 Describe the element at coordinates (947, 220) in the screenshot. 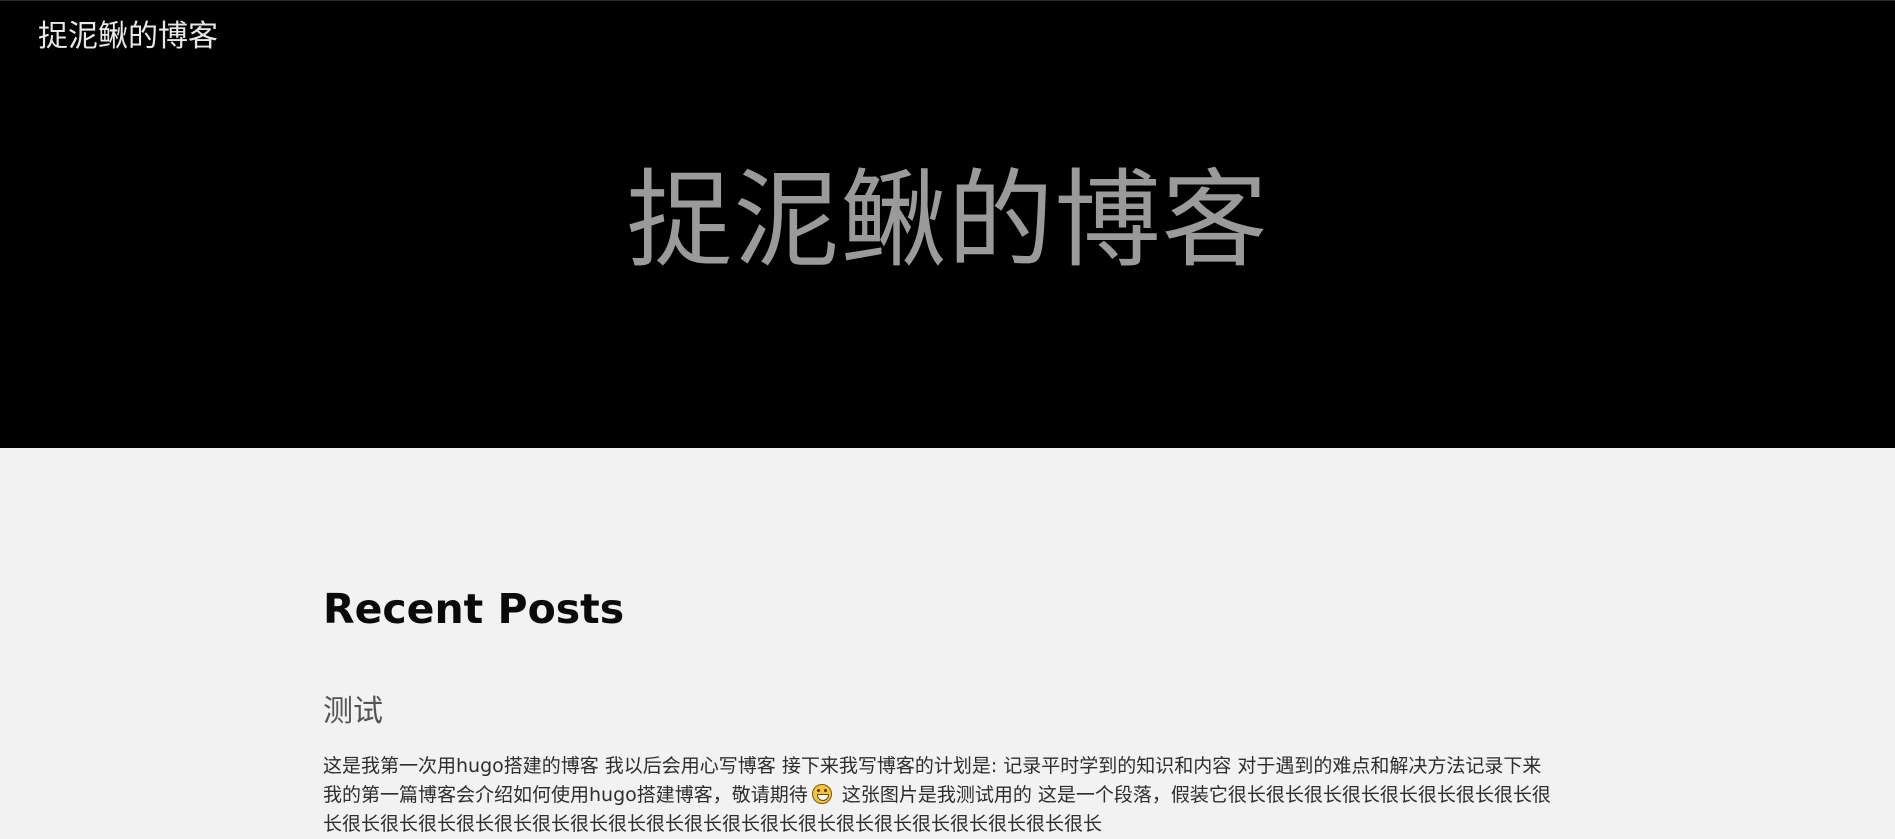

I see `hero-title: 捉泥鳅的博客` at that location.